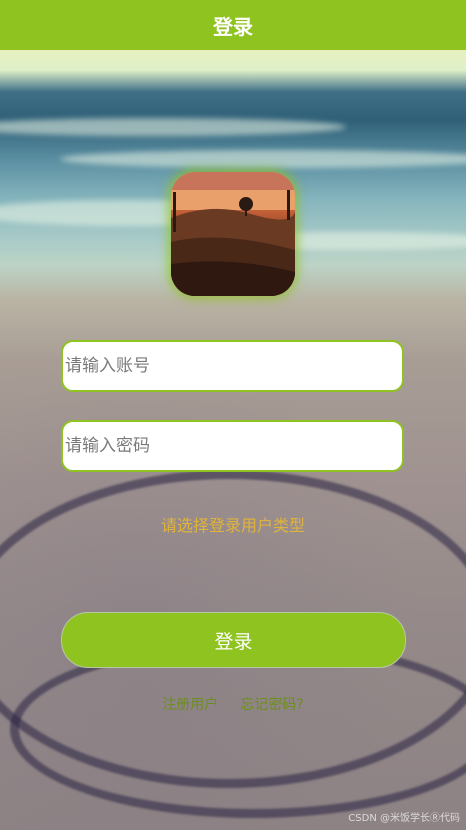 The height and width of the screenshot is (830, 466). I want to click on watermark: CSDN @米饭学长Ⓡ代码, so click(404, 818).